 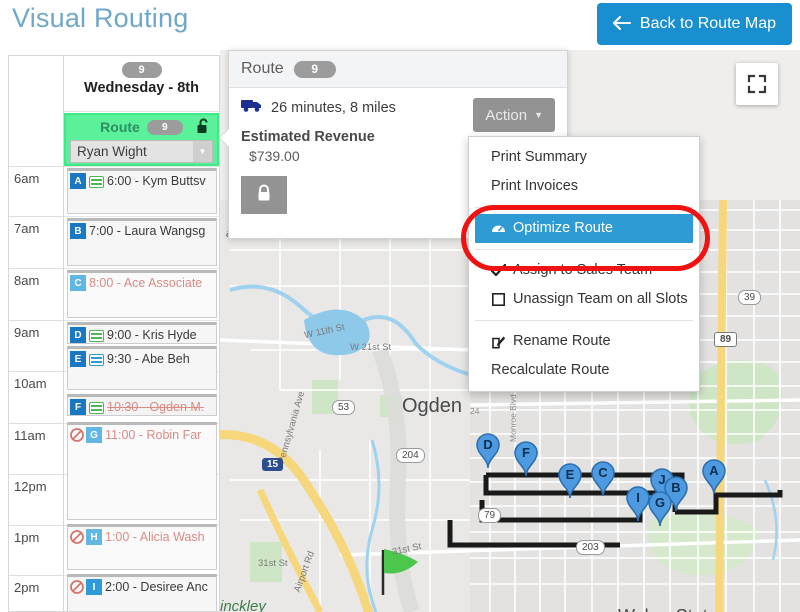 What do you see at coordinates (152, 335) in the screenshot?
I see `appointment-d-text: 9:00 - Kris Hyde` at bounding box center [152, 335].